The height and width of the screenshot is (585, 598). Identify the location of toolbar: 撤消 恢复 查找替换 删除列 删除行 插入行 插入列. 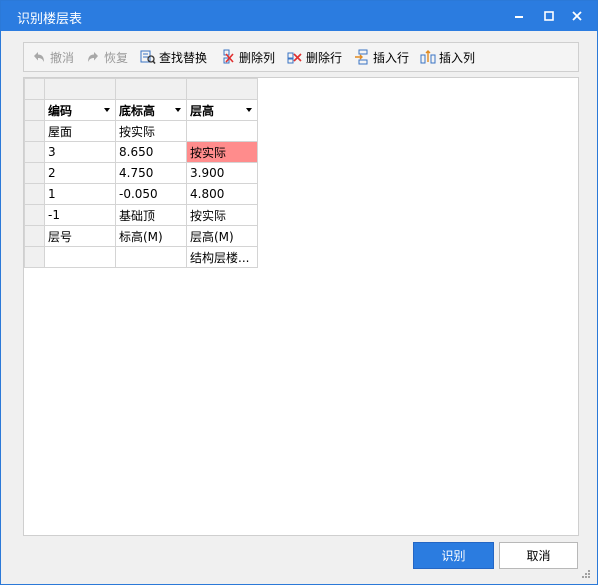
(301, 57).